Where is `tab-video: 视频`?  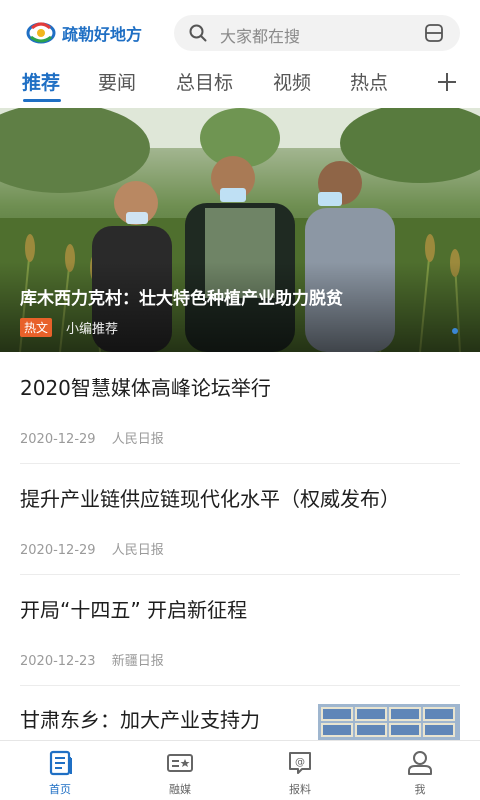 tab-video: 视频 is located at coordinates (292, 81).